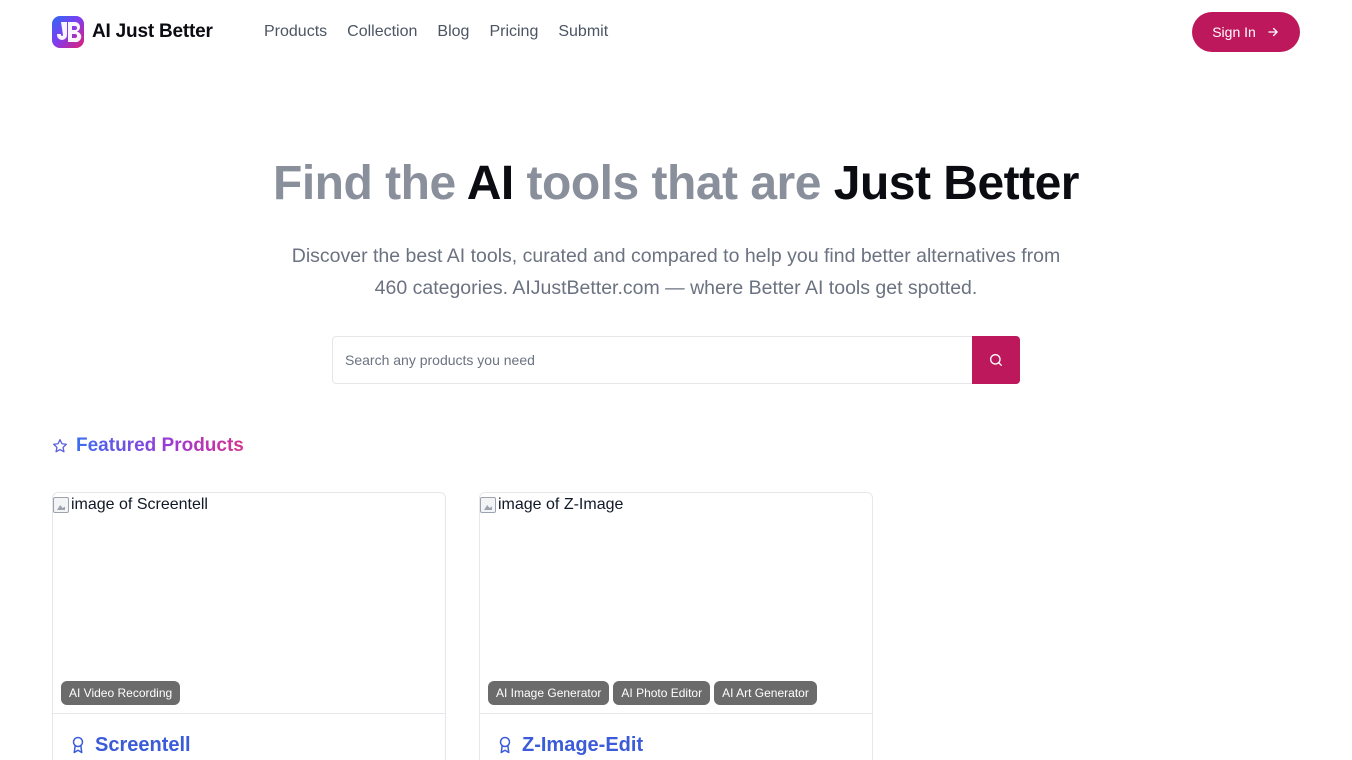 The image size is (1352, 760). Describe the element at coordinates (765, 693) in the screenshot. I see `category-tag: AI Art Generator` at that location.